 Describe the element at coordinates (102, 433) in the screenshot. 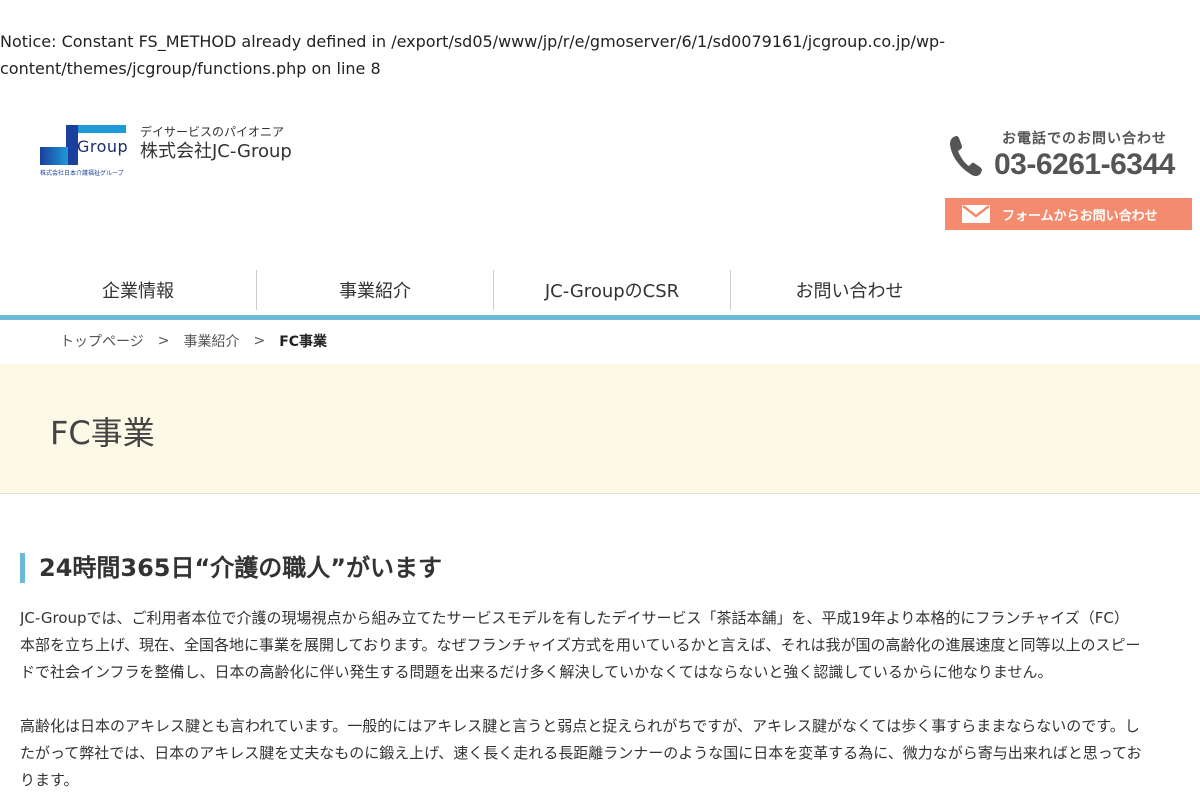

I see `page-title: FC事業` at that location.